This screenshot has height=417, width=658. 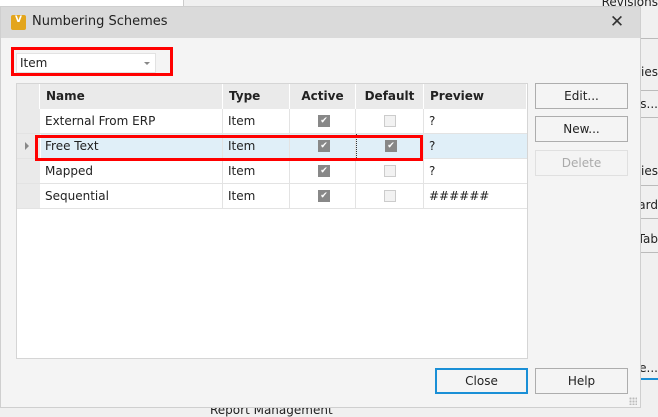 I want to click on column-header-name: Name, so click(x=131, y=96).